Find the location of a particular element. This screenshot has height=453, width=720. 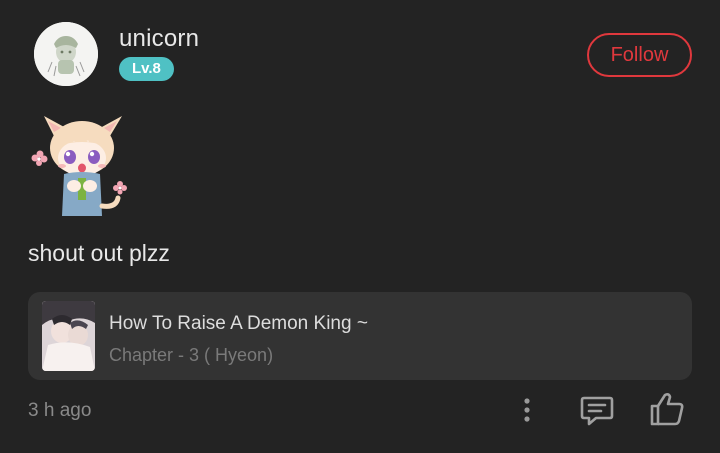

manga-title: How To Raise A Demon King ~ is located at coordinates (238, 323).